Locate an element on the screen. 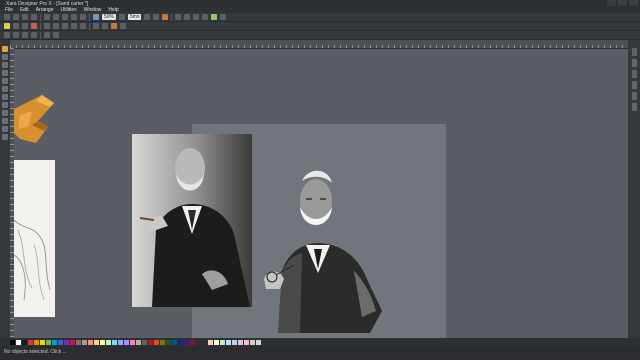  handles-icon is located at coordinates (56, 35).